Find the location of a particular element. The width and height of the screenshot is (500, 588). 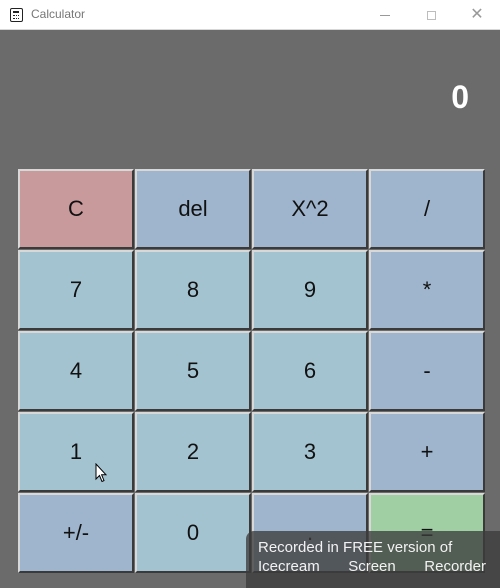

close-icon: ✕ is located at coordinates (477, 14).